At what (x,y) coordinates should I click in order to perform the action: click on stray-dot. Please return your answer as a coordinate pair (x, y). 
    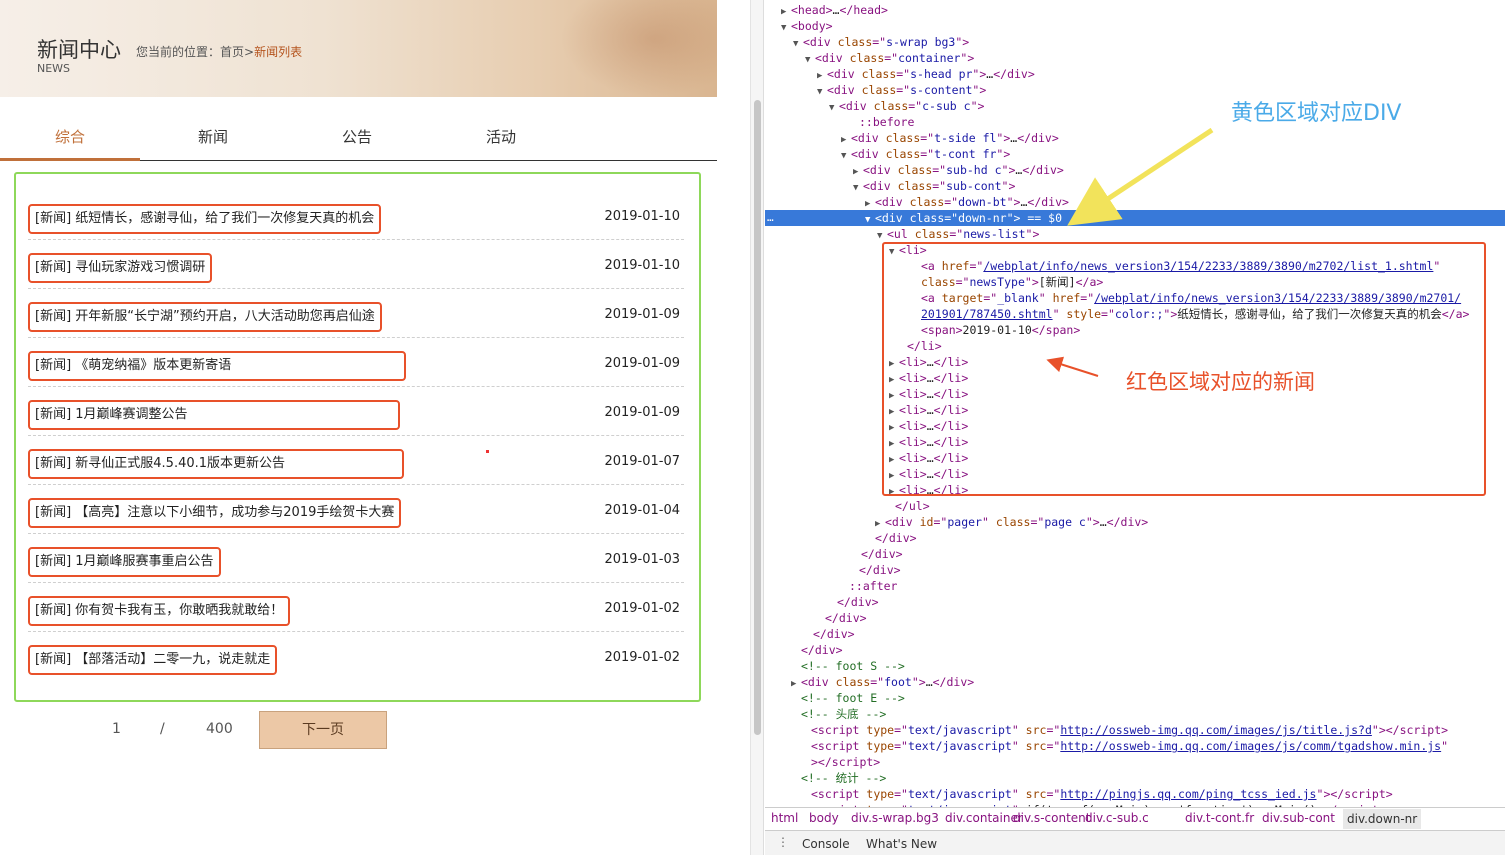
    Looking at the image, I should click on (487, 451).